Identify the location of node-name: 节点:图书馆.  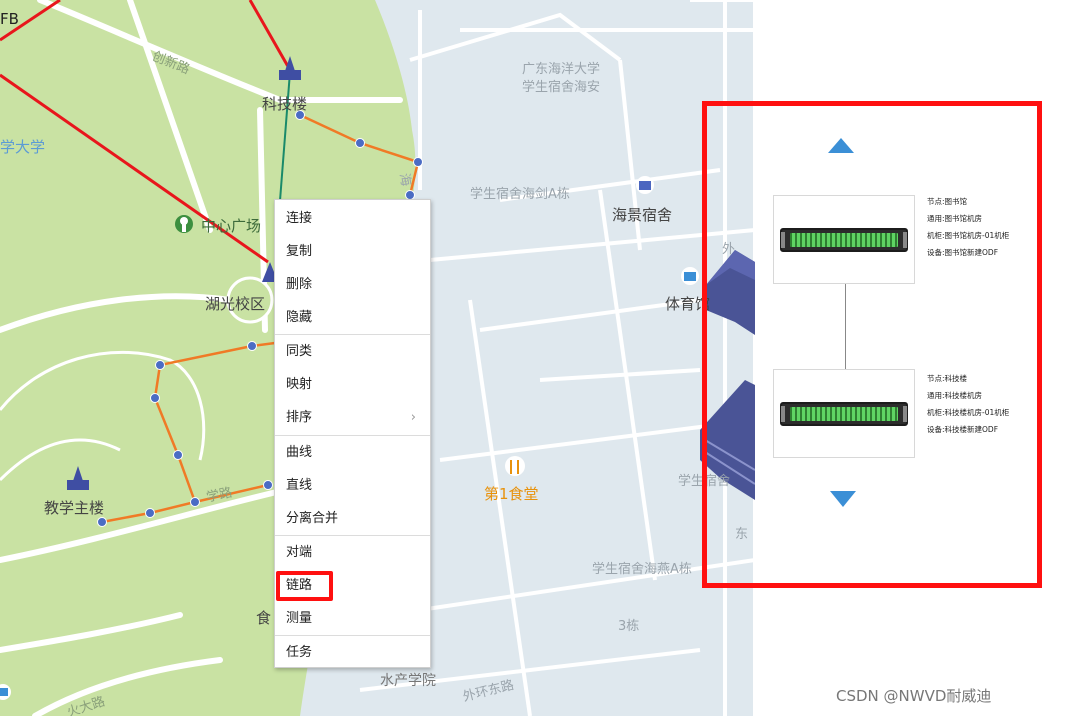
(947, 201).